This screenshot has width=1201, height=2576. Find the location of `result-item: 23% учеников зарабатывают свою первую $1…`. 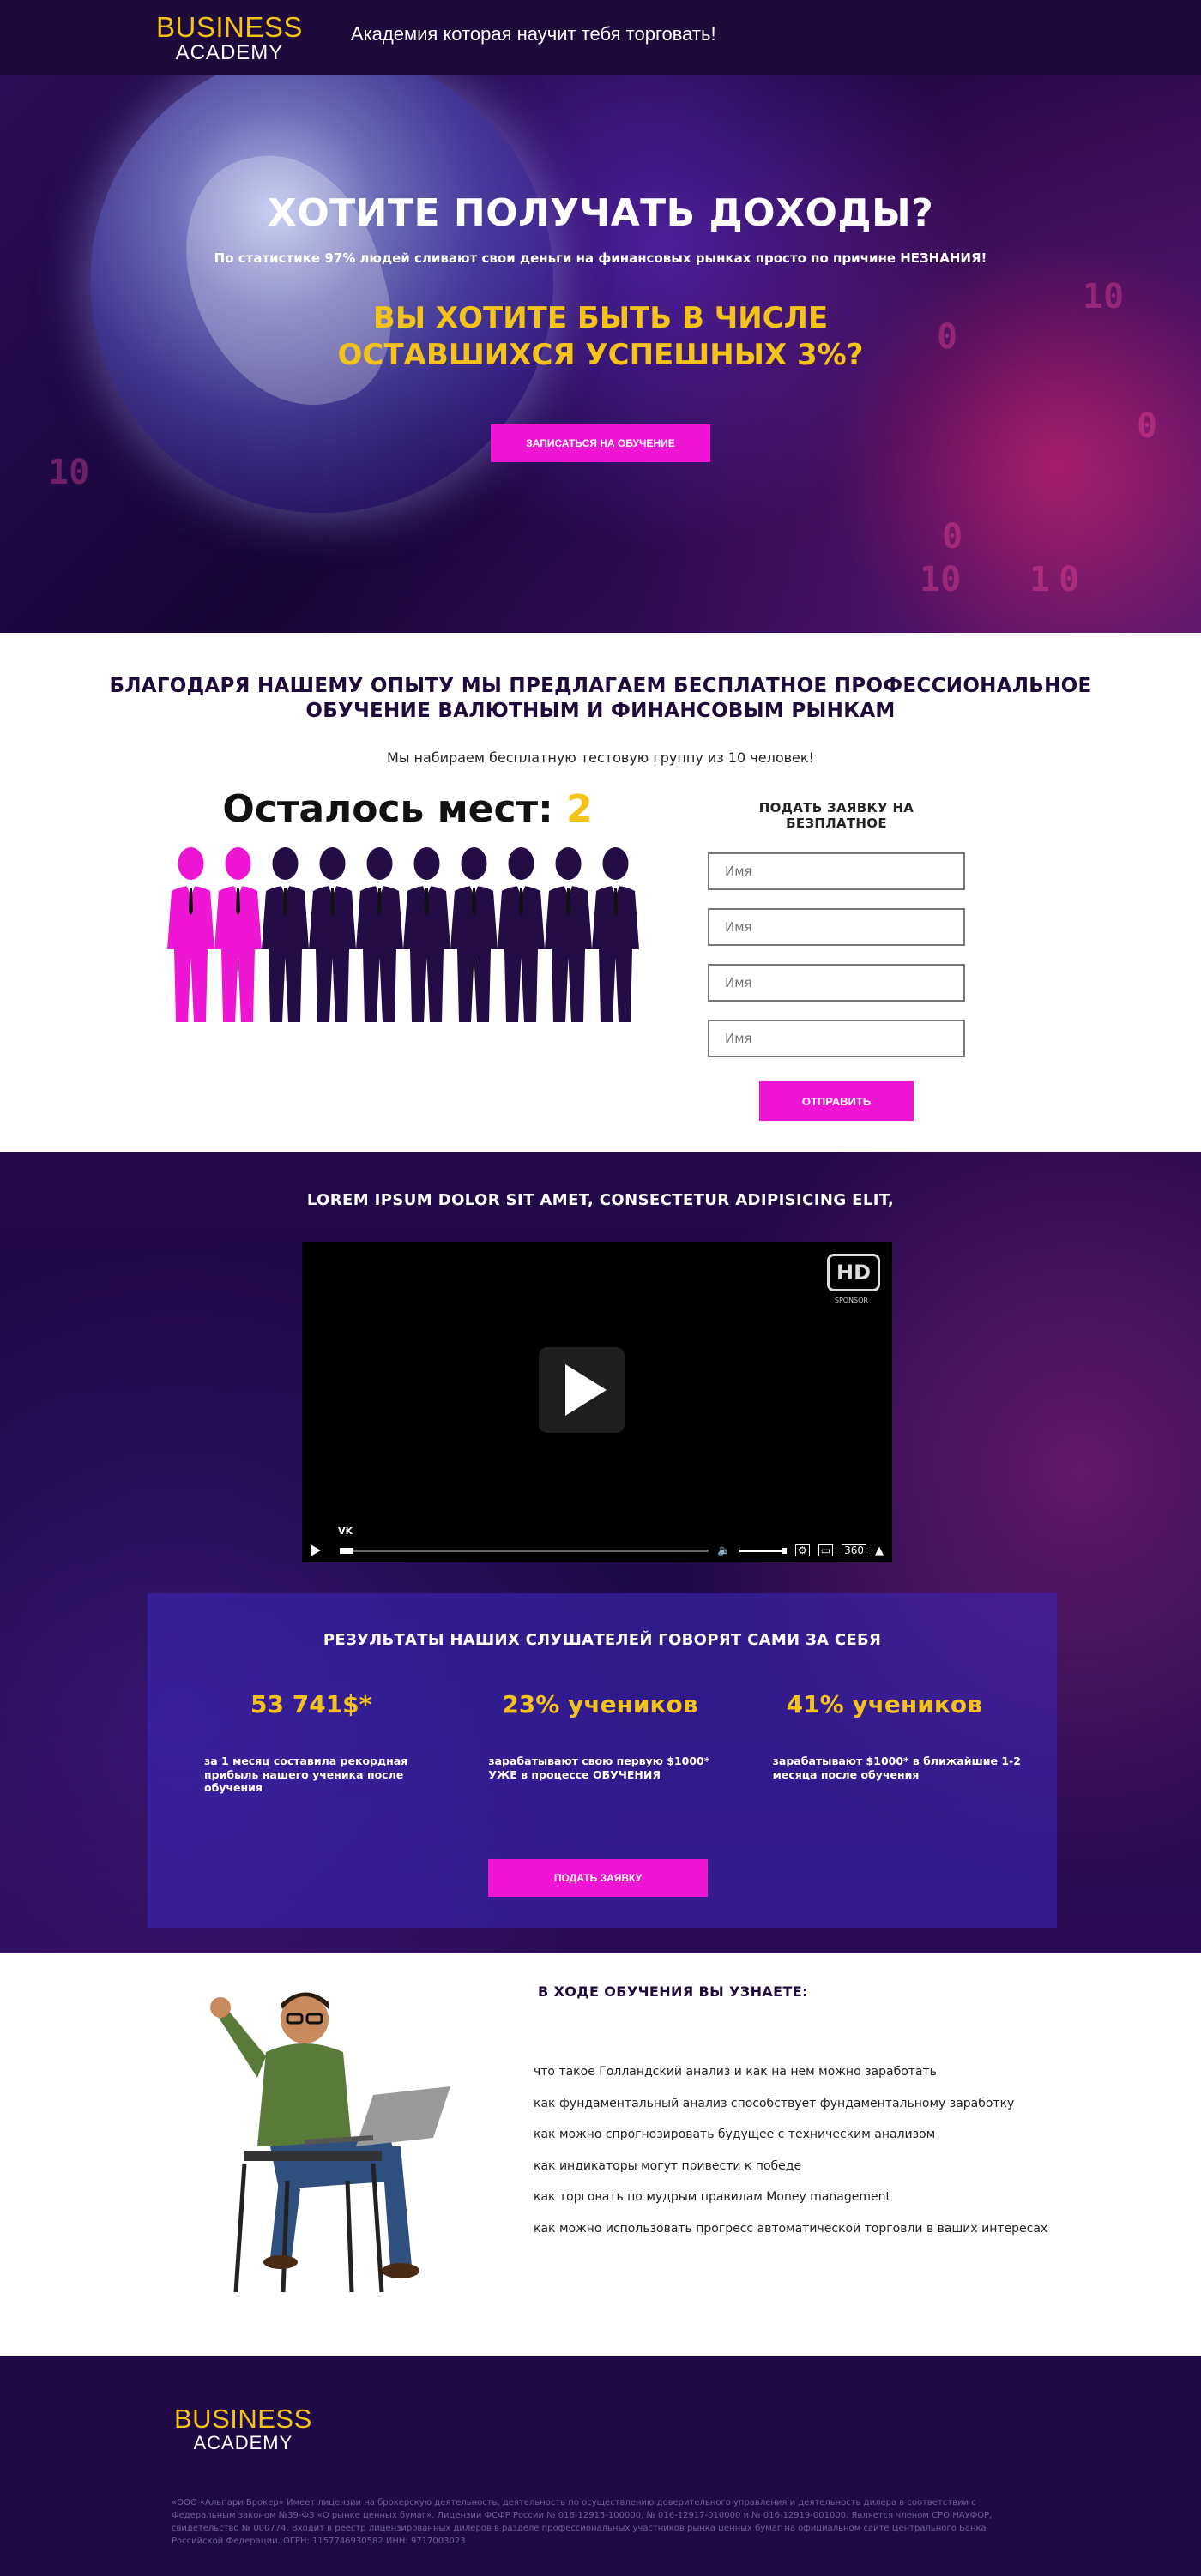

result-item: 23% учеников зарабатывают свою первую $1… is located at coordinates (630, 1742).